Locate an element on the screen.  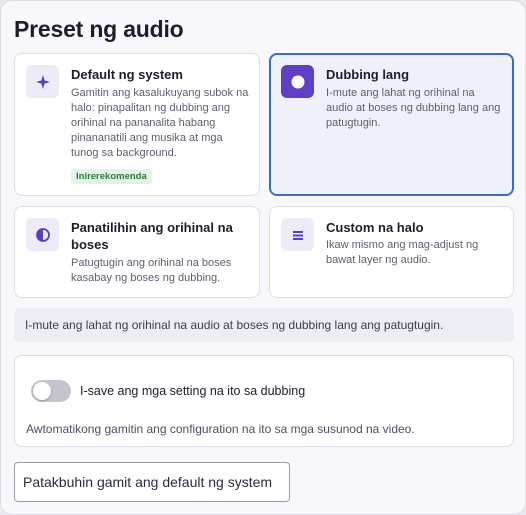
half-circle-icon is located at coordinates (42, 234).